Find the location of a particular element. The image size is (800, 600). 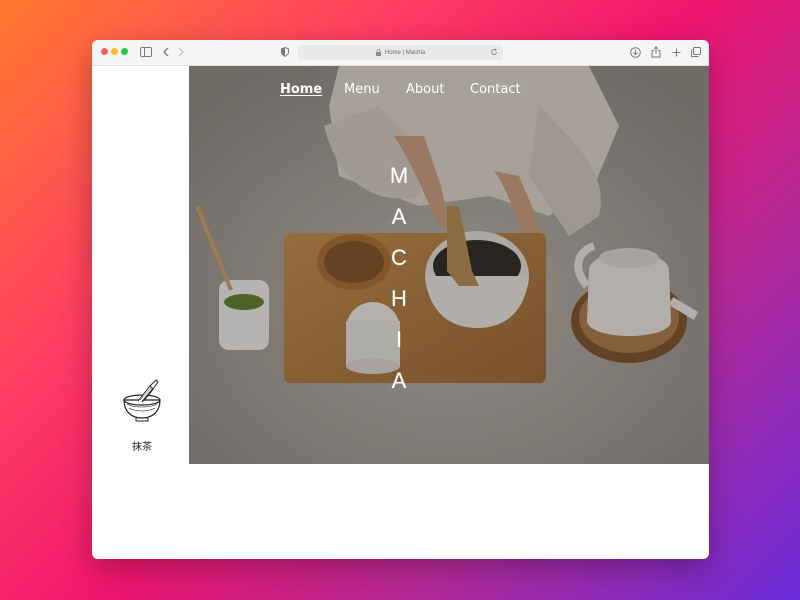

download-icon is located at coordinates (635, 52).